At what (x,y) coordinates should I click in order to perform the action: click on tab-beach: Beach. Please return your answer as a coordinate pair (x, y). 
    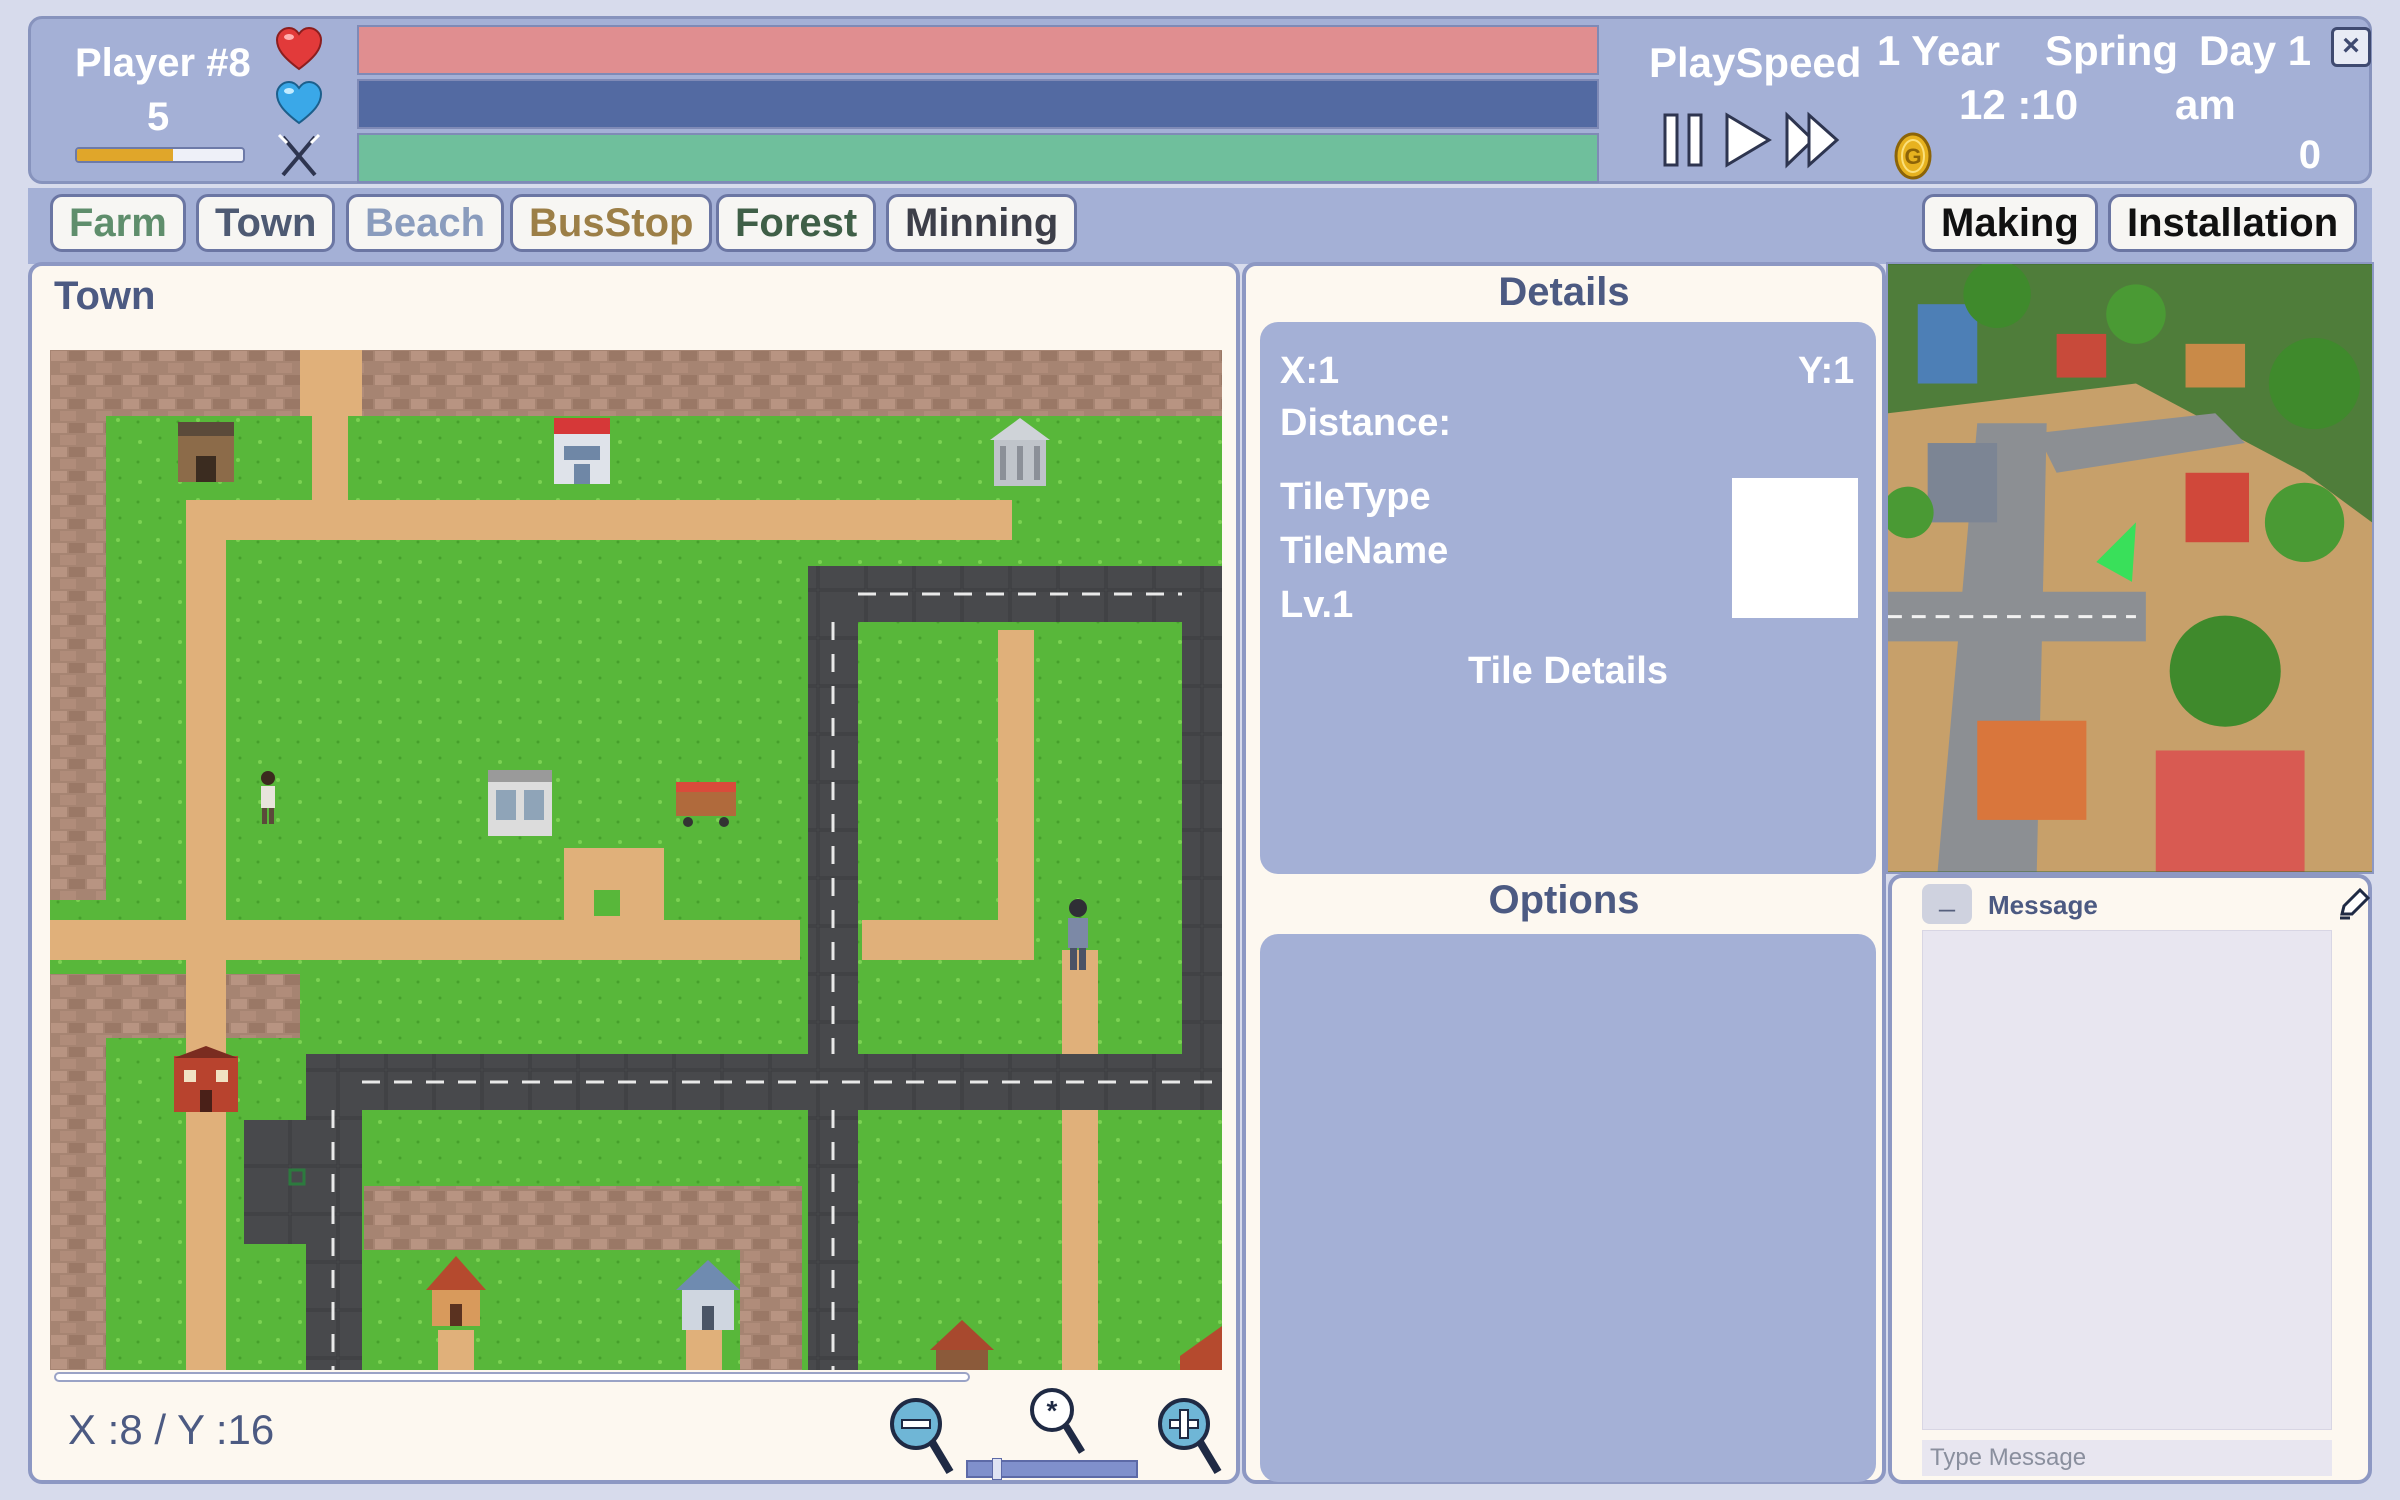
    Looking at the image, I should click on (425, 223).